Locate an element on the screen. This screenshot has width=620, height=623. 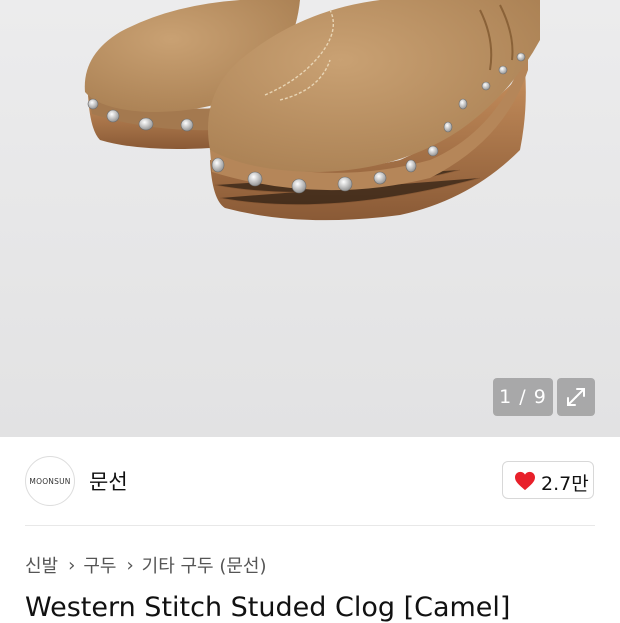
expand-button is located at coordinates (576, 397).